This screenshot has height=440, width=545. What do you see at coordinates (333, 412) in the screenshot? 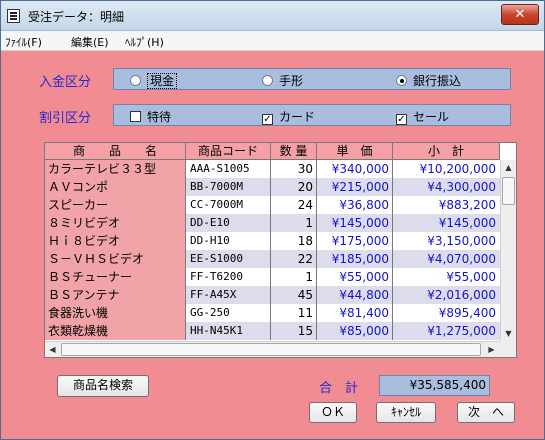
I see `ok-button: ＯＫ` at bounding box center [333, 412].